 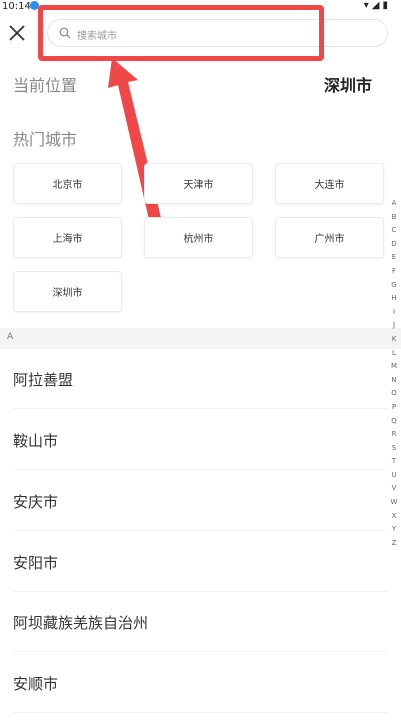 I want to click on hot-city-button: 杭州市, so click(x=198, y=237).